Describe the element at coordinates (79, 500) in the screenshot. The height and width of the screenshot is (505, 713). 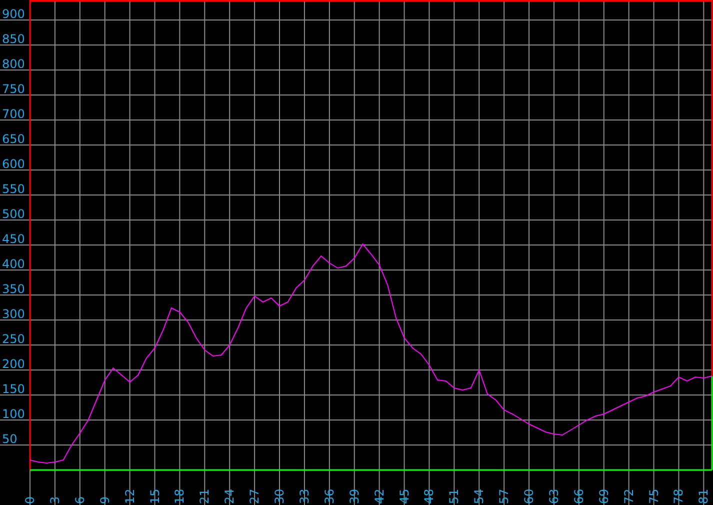
I see `x-axis-label: 6` at that location.